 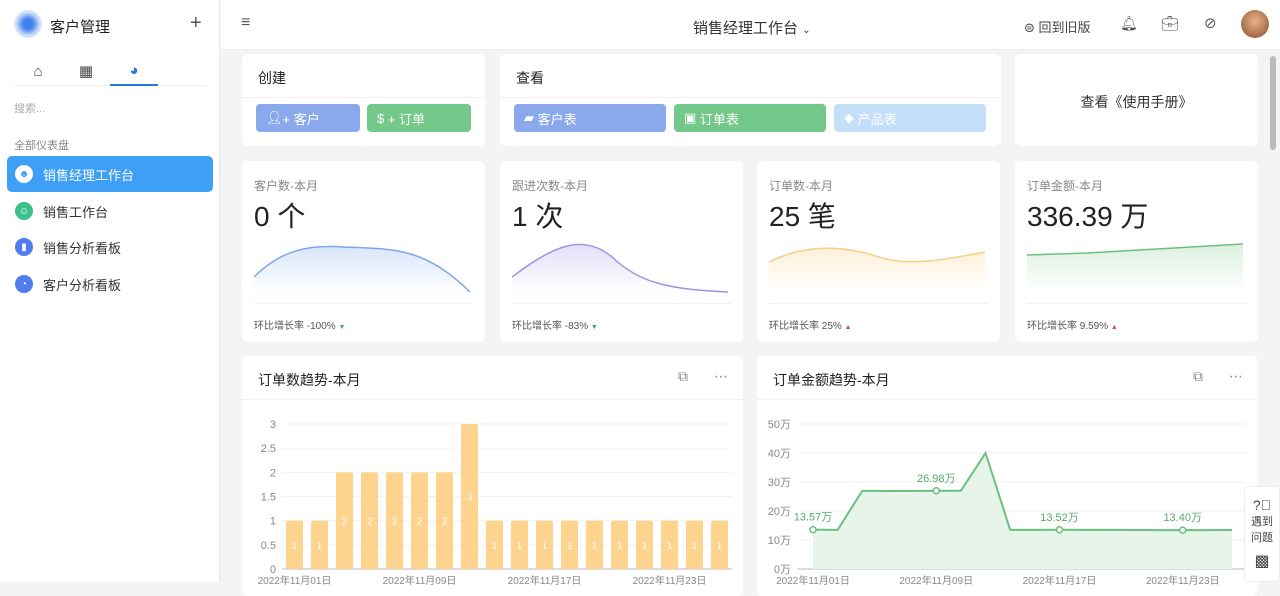 What do you see at coordinates (1136, 251) in the screenshot?
I see `stat-card: 订单金额-本月 336.39 万 环比增长率 9.59% ▲` at bounding box center [1136, 251].